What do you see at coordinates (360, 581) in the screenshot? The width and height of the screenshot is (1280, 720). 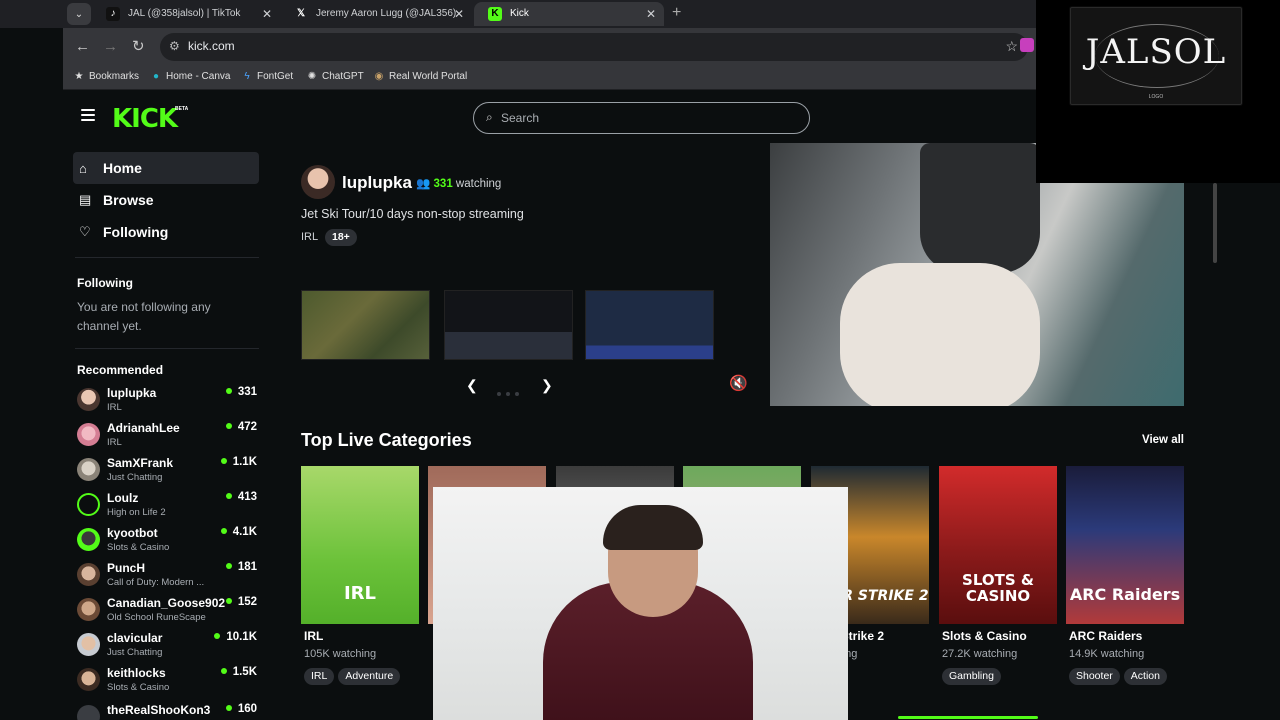 I see `category-card: IRL IRL 105K watching IRL Adventure` at bounding box center [360, 581].